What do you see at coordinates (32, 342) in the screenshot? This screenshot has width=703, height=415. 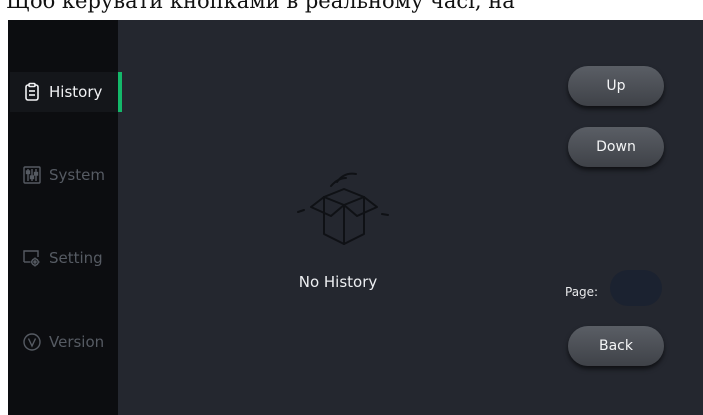 I see `version-icon` at bounding box center [32, 342].